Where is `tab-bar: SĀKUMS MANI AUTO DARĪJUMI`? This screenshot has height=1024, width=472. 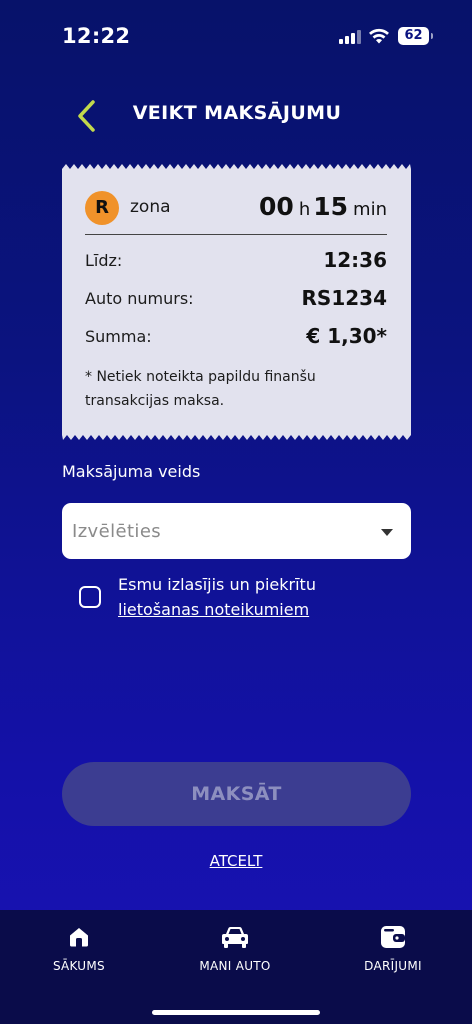 tab-bar: SĀKUMS MANI AUTO DARĪJUMI is located at coordinates (236, 967).